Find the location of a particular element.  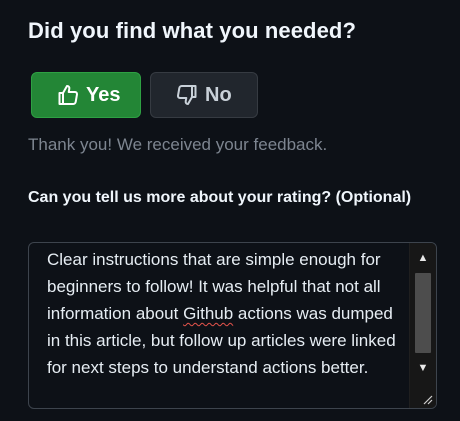

scroll-up-icon: ▲ is located at coordinates (423, 258).